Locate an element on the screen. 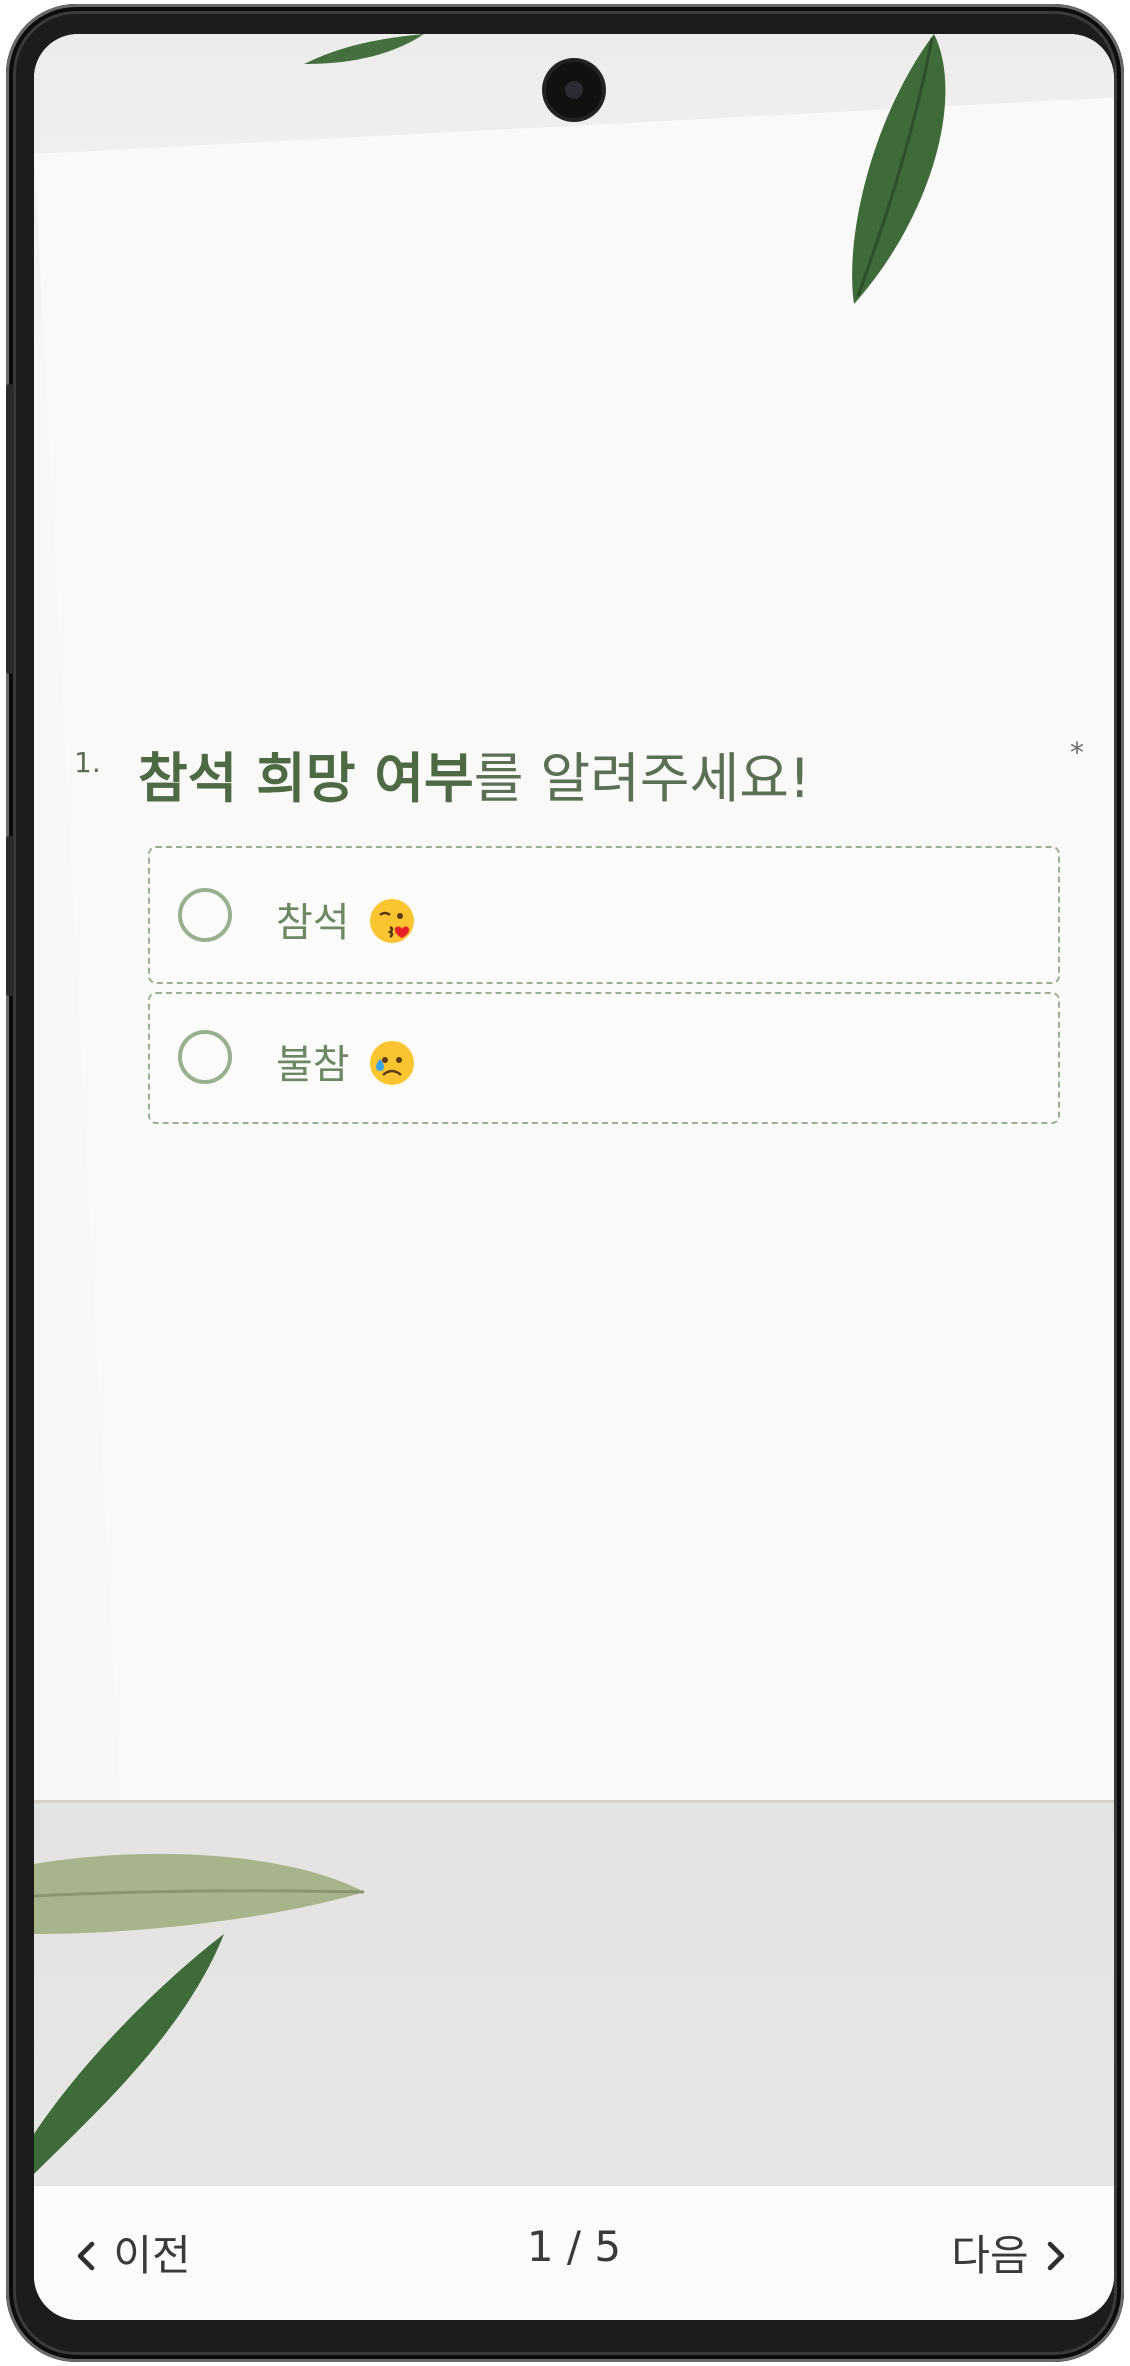 This screenshot has width=1130, height=2366. option-label: 불참 is located at coordinates (346, 1061).